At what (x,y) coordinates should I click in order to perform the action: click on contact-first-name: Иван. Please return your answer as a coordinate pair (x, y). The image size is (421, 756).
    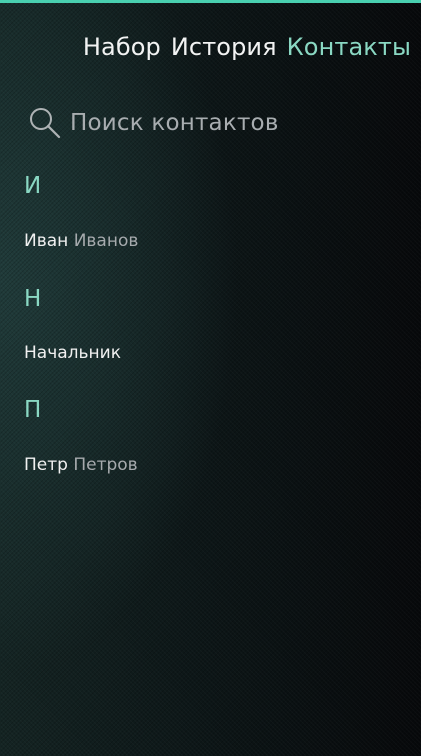
    Looking at the image, I should click on (46, 241).